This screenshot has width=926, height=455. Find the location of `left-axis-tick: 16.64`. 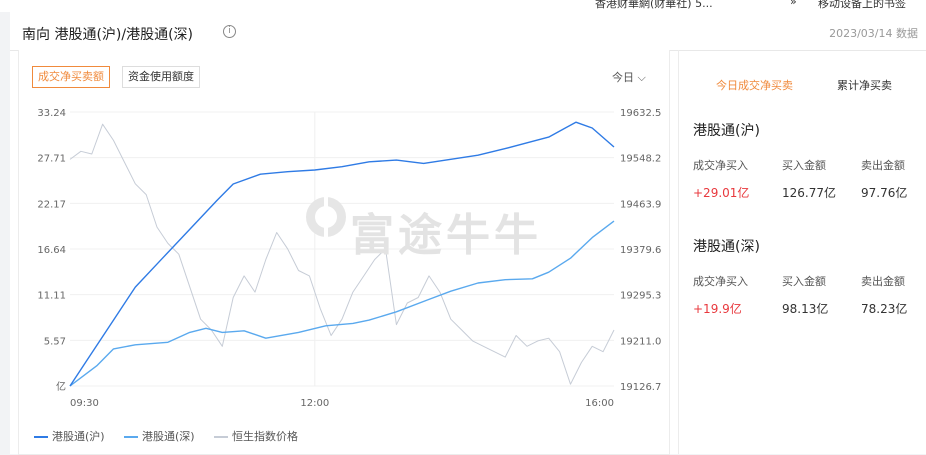

left-axis-tick: 16.64 is located at coordinates (51, 250).